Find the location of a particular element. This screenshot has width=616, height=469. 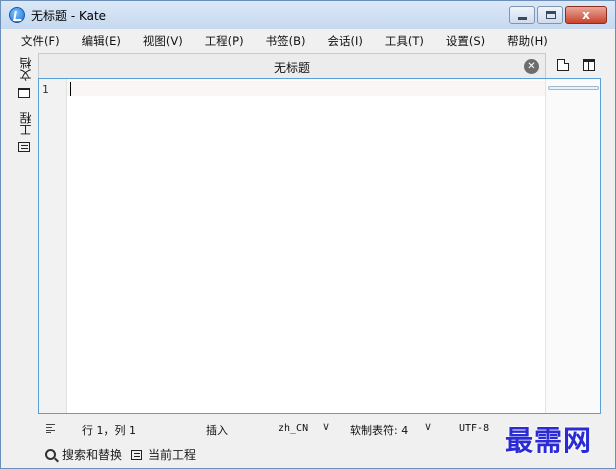

menu-settings: 设置(S) is located at coordinates (464, 41).